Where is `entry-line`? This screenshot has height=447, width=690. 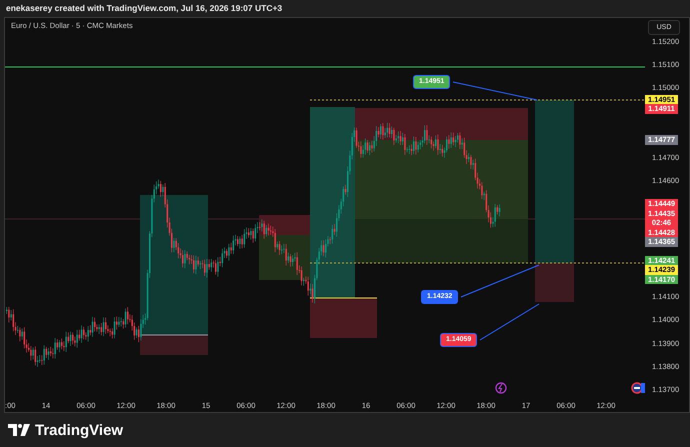
entry-line is located at coordinates (174, 335).